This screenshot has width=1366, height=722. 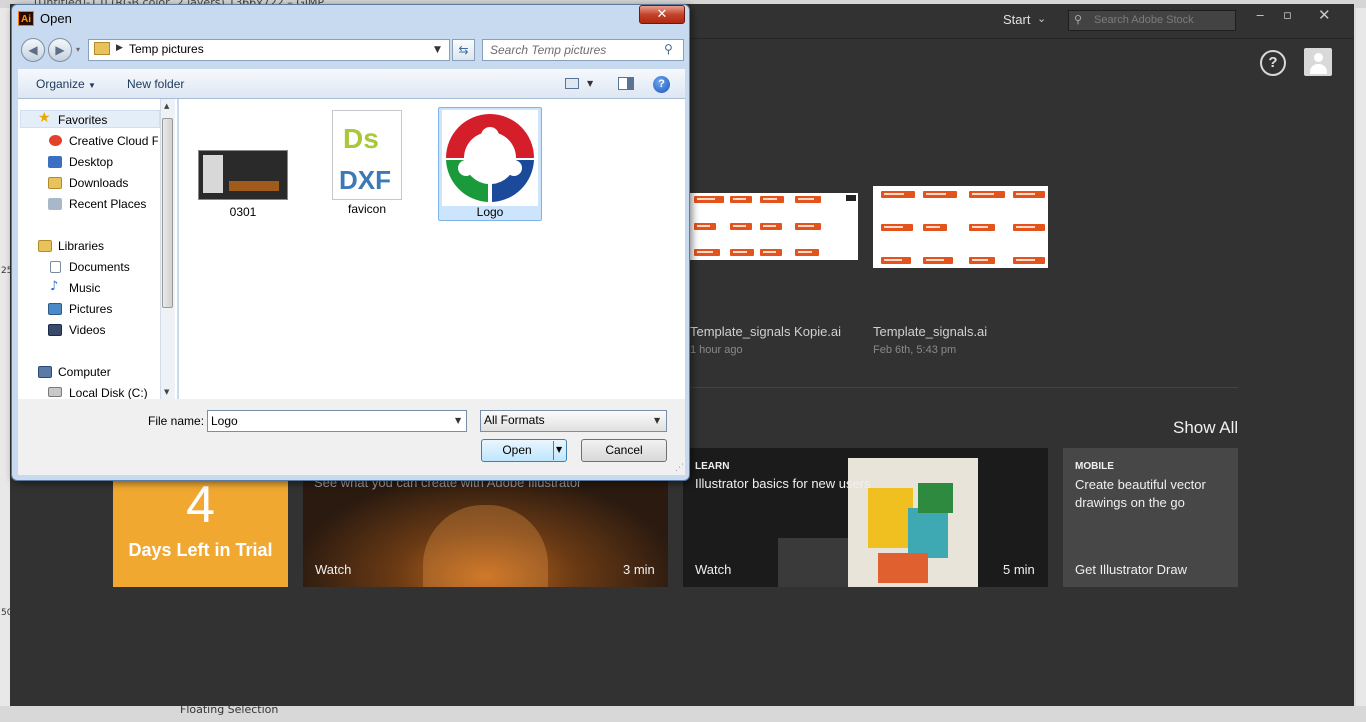 I want to click on file-item-0301: 0301, so click(x=243, y=184).